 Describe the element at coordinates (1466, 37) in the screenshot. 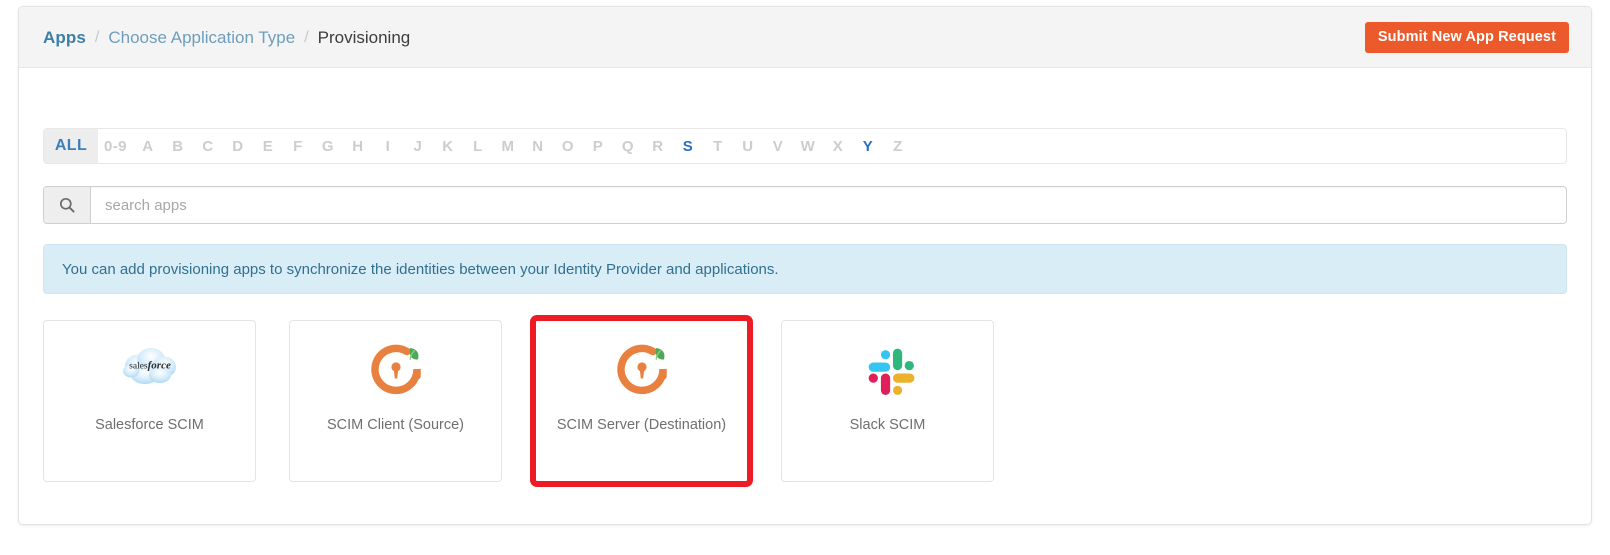

I see `submit-new-app-request-button: Submit New App Request` at that location.